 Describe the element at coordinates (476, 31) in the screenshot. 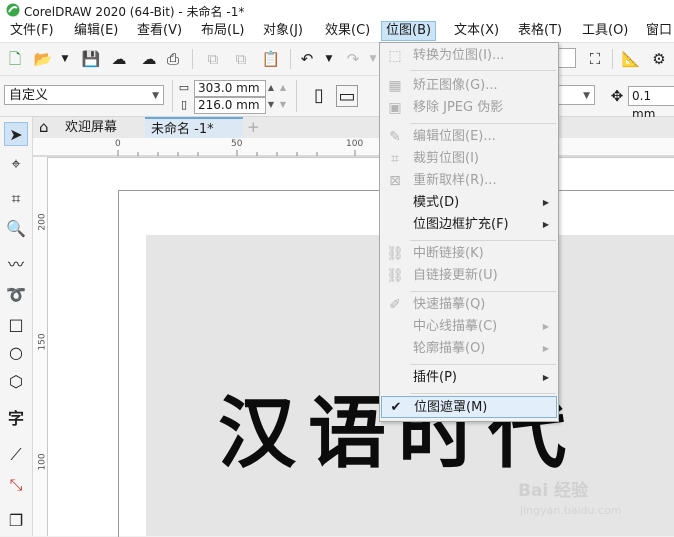

I see `menu-text: 文本(X)` at that location.